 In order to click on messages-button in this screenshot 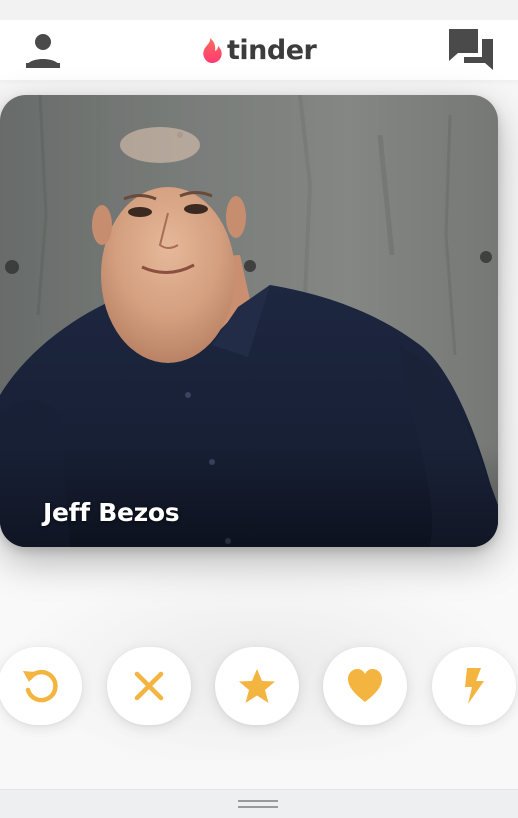, I will do `click(471, 49)`.